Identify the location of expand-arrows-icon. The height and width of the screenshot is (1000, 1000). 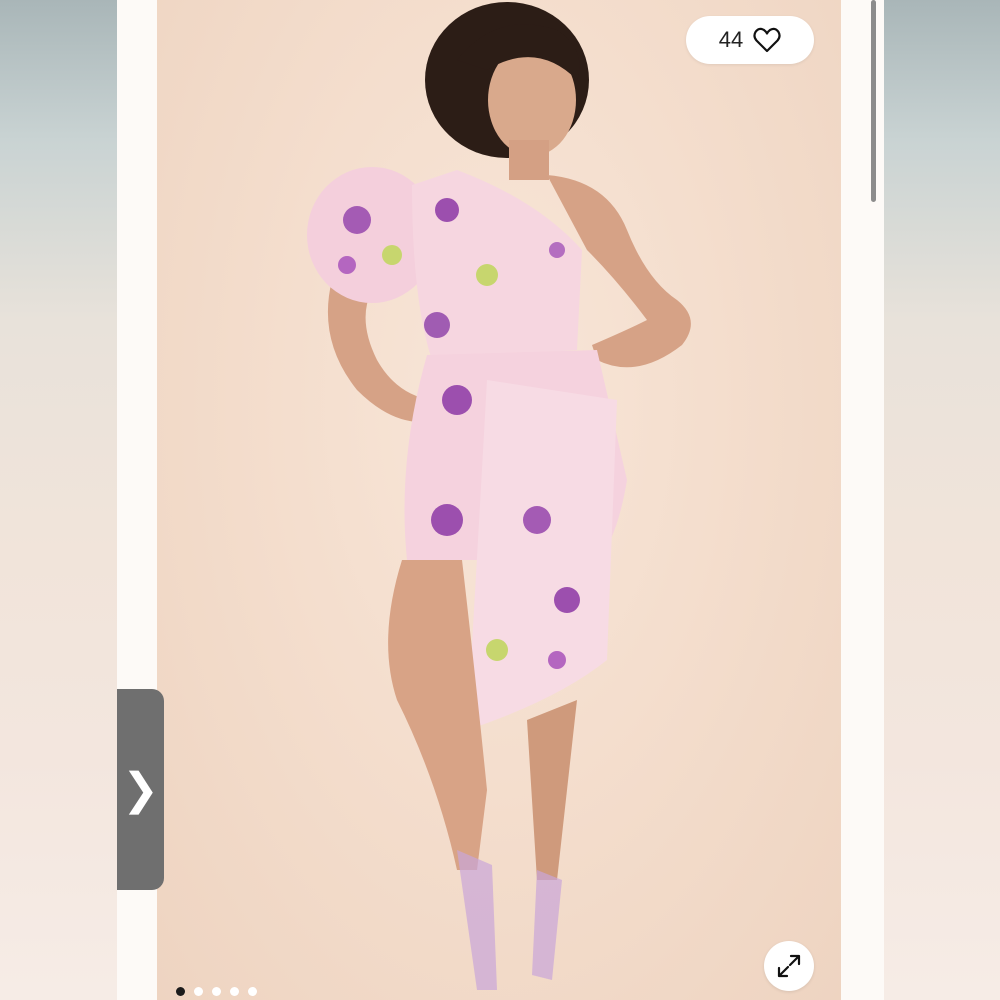
(789, 966).